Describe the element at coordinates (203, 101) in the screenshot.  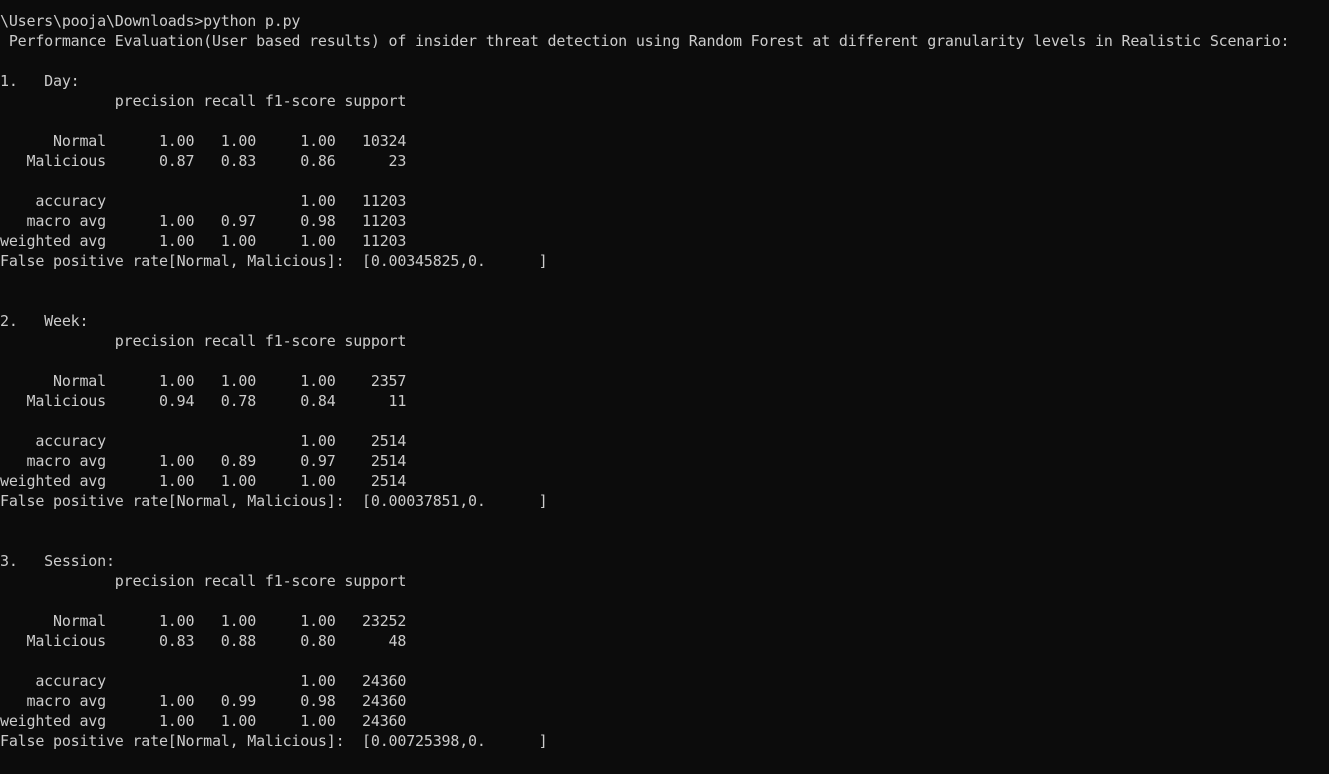
I see `table-header-day: precision recall f1-score support` at that location.